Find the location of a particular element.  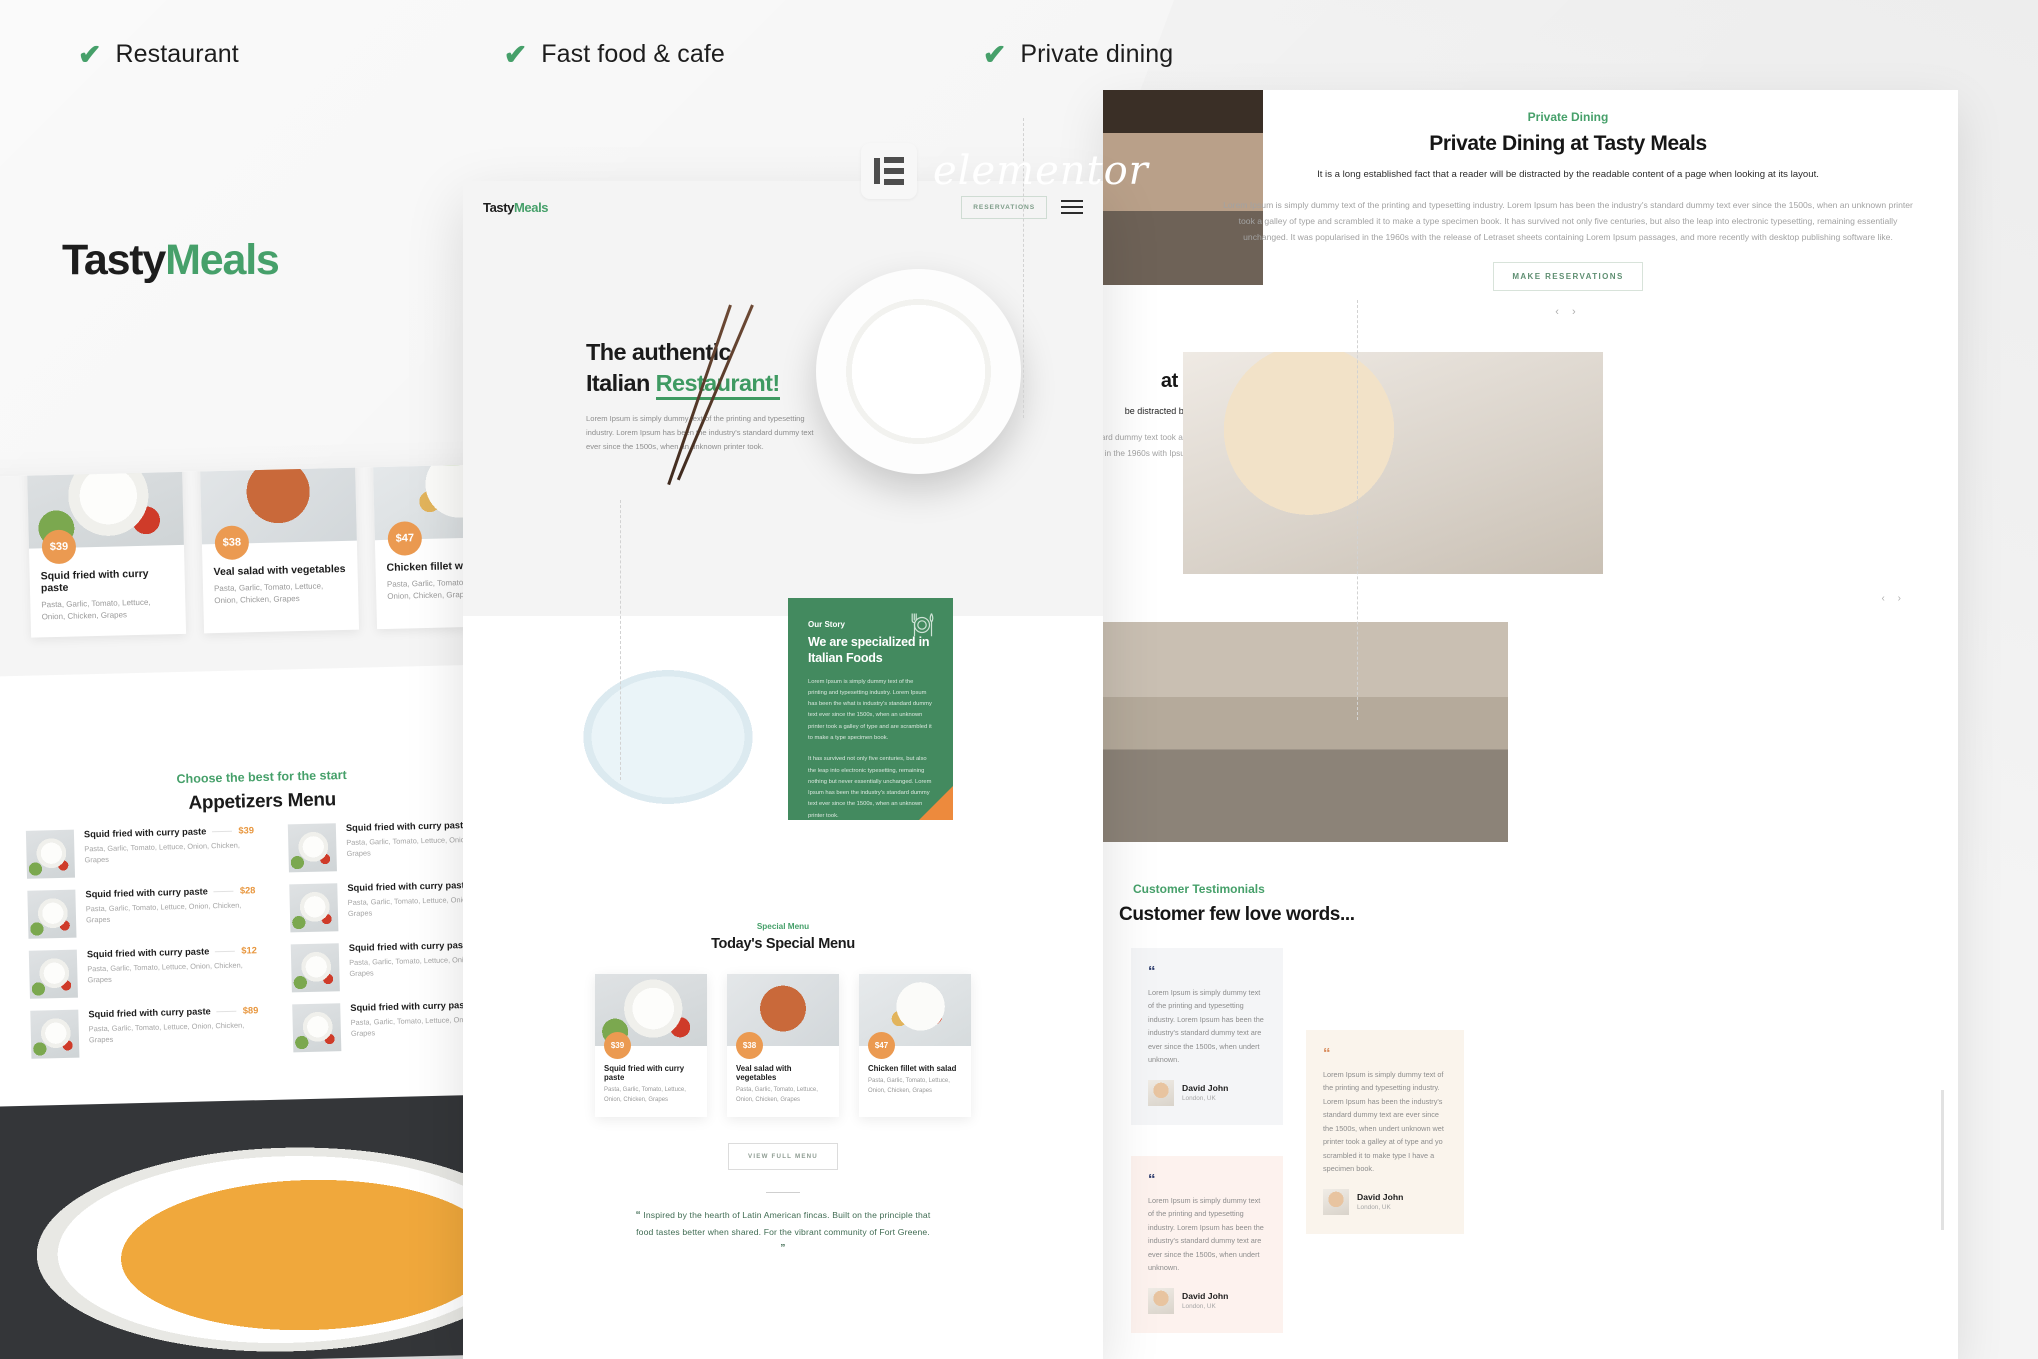

dish-photo: $39 is located at coordinates (651, 1016).